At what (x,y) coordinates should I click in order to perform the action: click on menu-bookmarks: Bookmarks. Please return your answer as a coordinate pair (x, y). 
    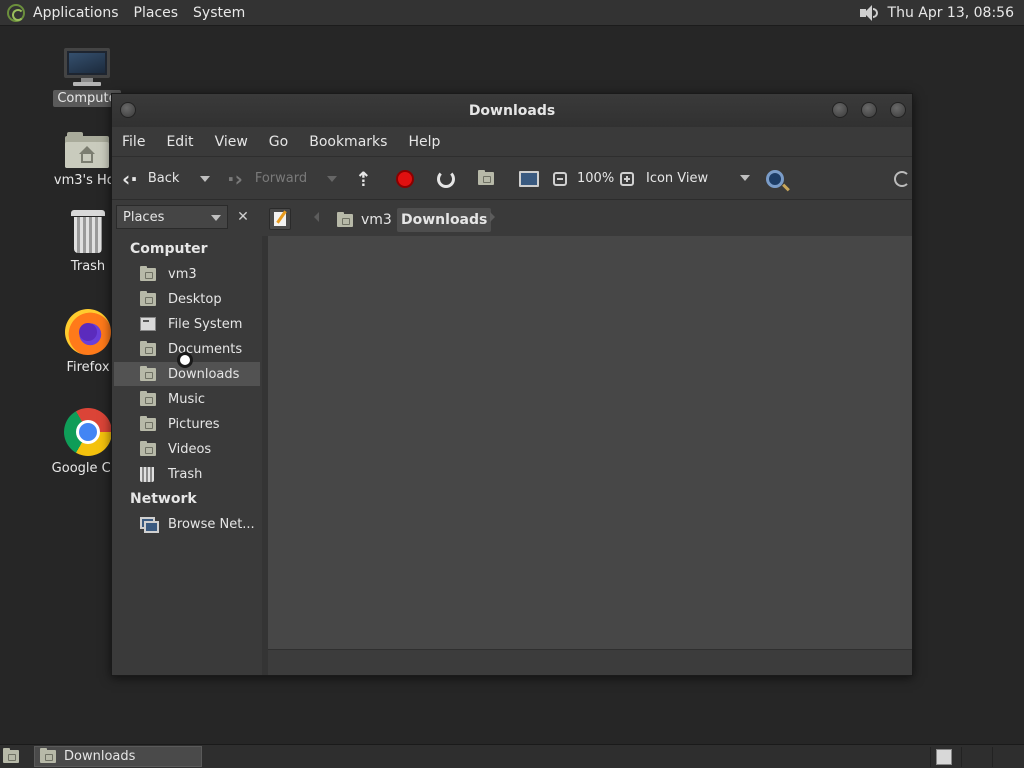
    Looking at the image, I should click on (348, 142).